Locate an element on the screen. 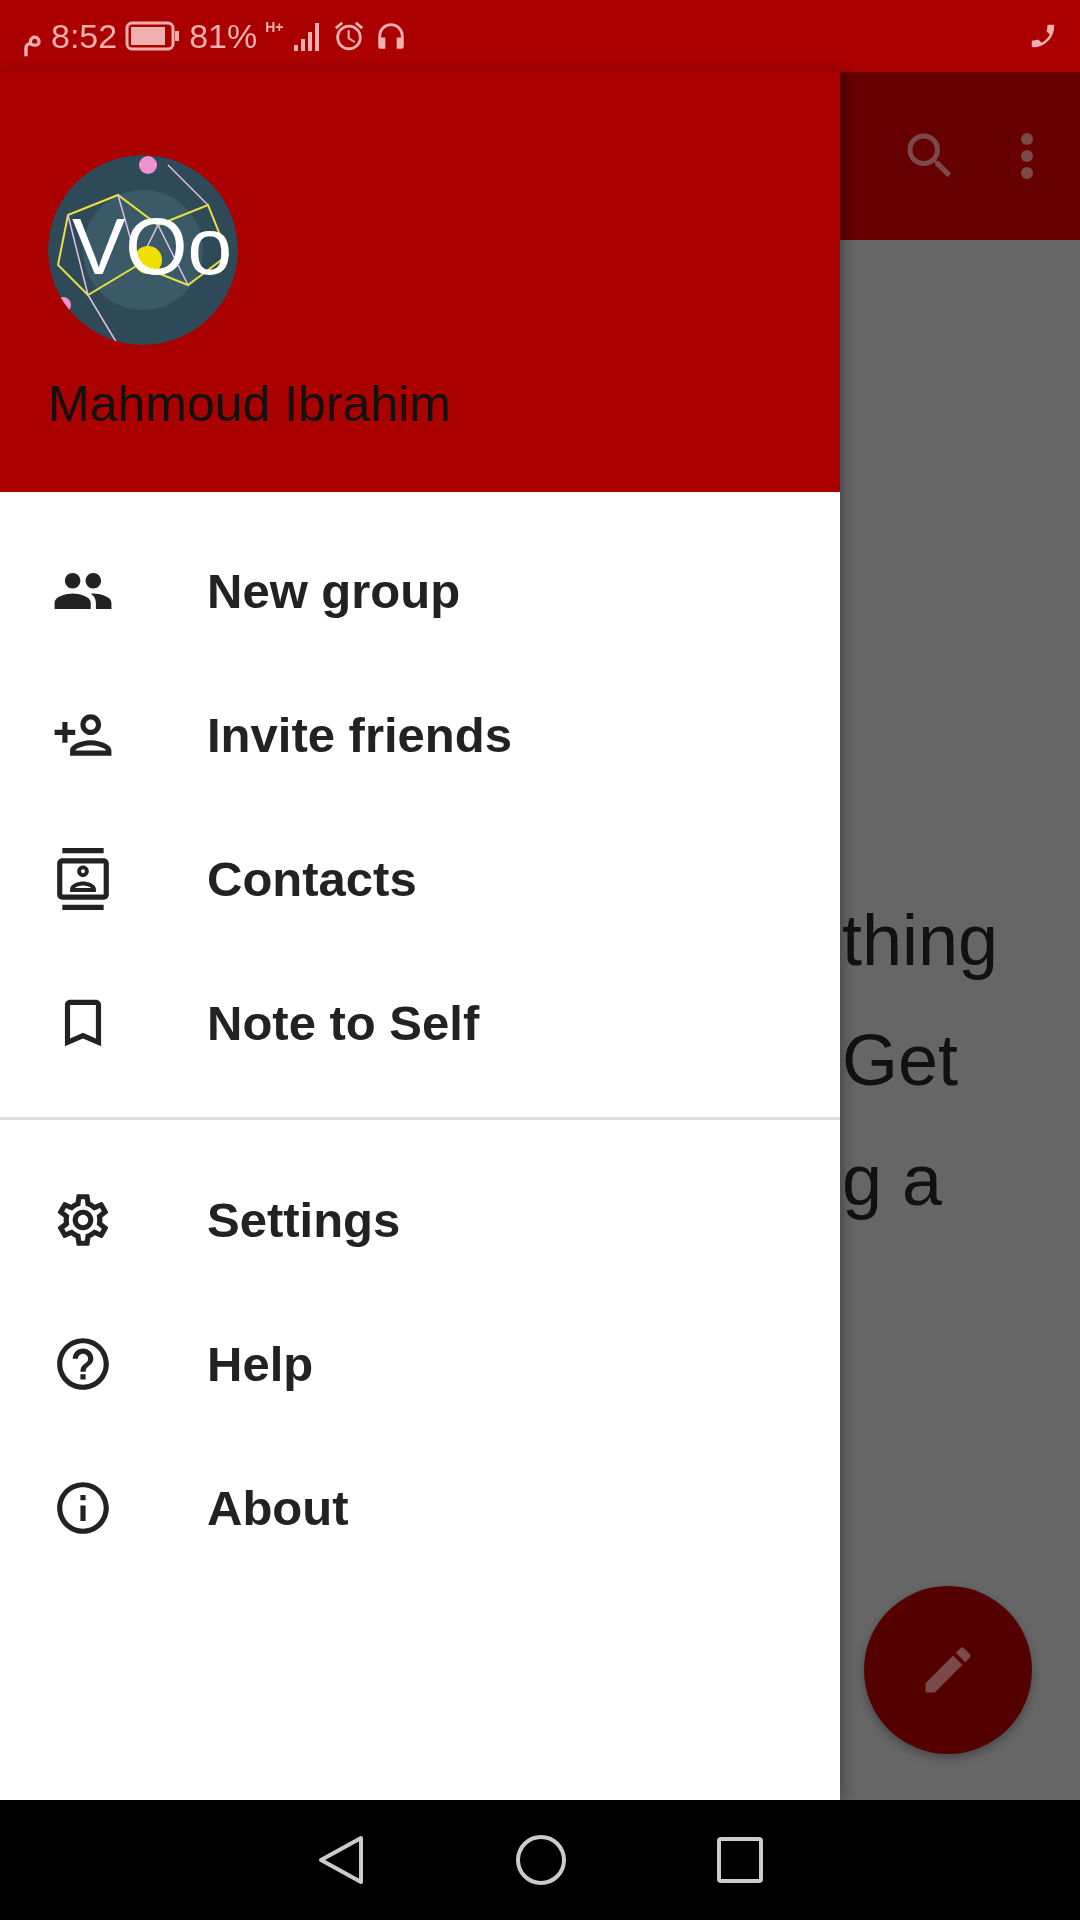 The width and height of the screenshot is (1080, 1920). back-icon is located at coordinates (341, 1860).